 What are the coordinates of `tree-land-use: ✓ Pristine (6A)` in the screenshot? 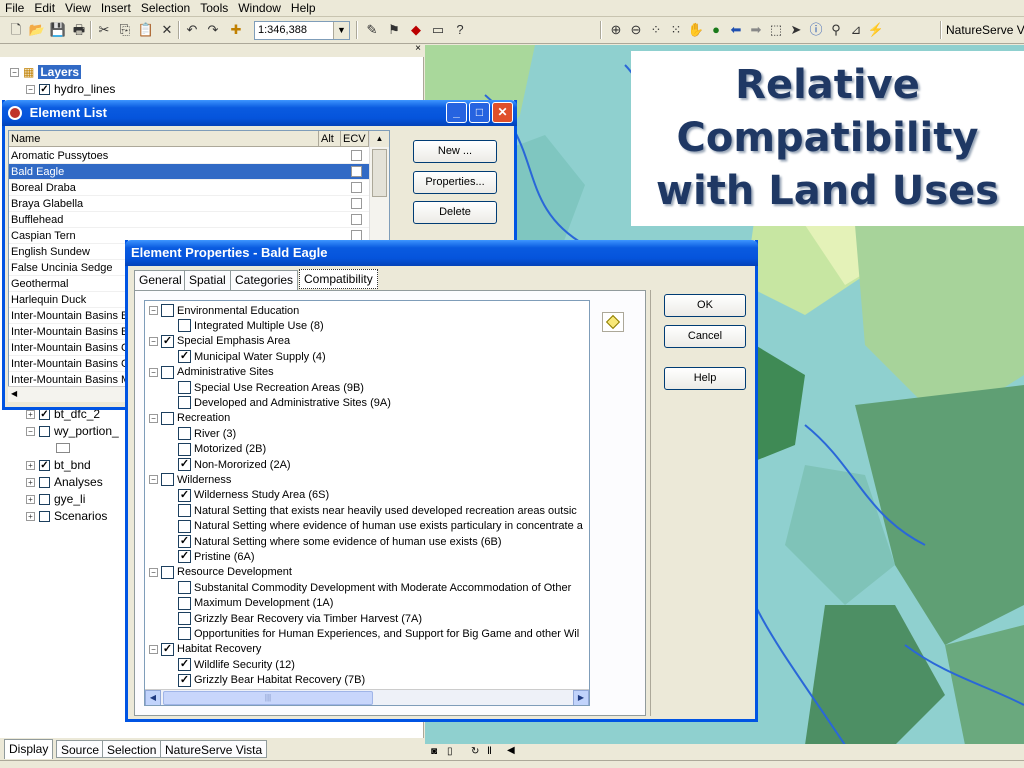 It's located at (216, 556).